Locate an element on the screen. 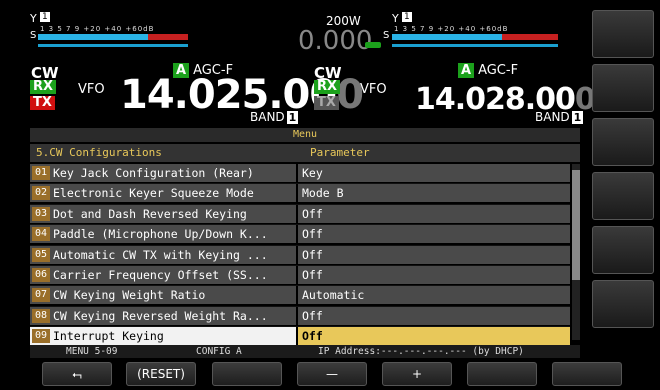 Image resolution: width=660 pixels, height=390 pixels. menu-item-number: 03 is located at coordinates (41, 213).